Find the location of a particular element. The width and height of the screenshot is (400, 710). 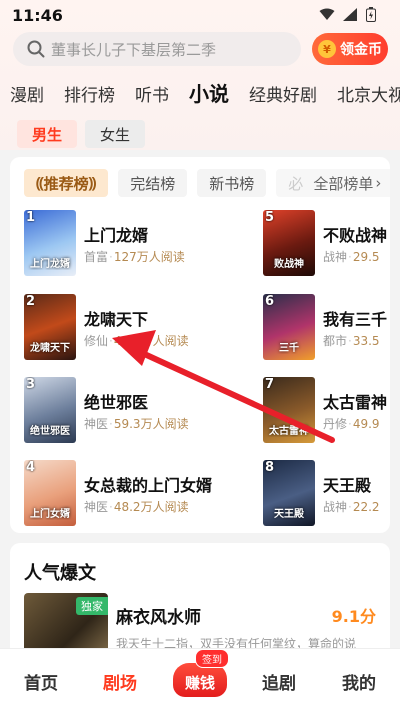

gender-male-button: 男生 is located at coordinates (47, 134).